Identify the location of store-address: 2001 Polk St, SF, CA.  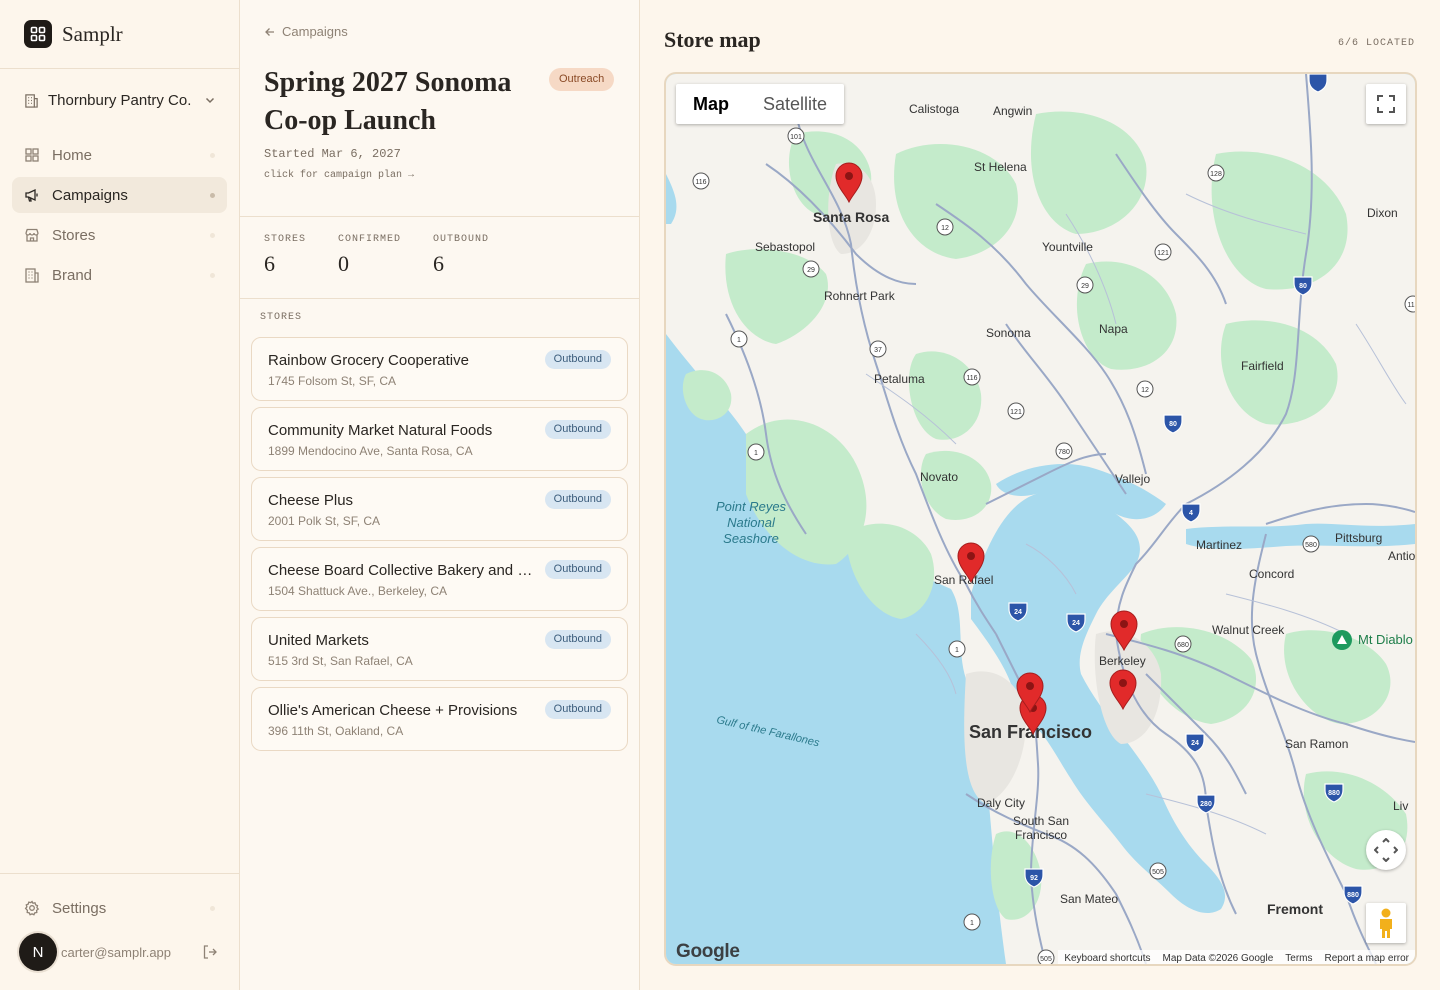
(324, 521).